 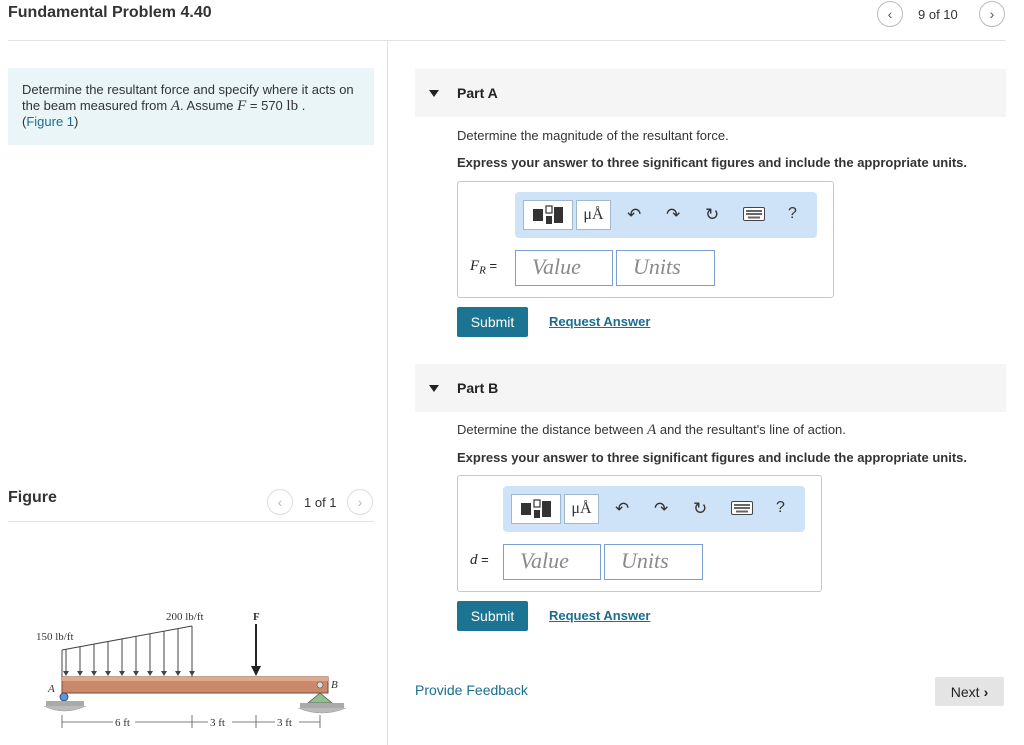 I want to click on fr-eq: =, so click(x=491, y=265).